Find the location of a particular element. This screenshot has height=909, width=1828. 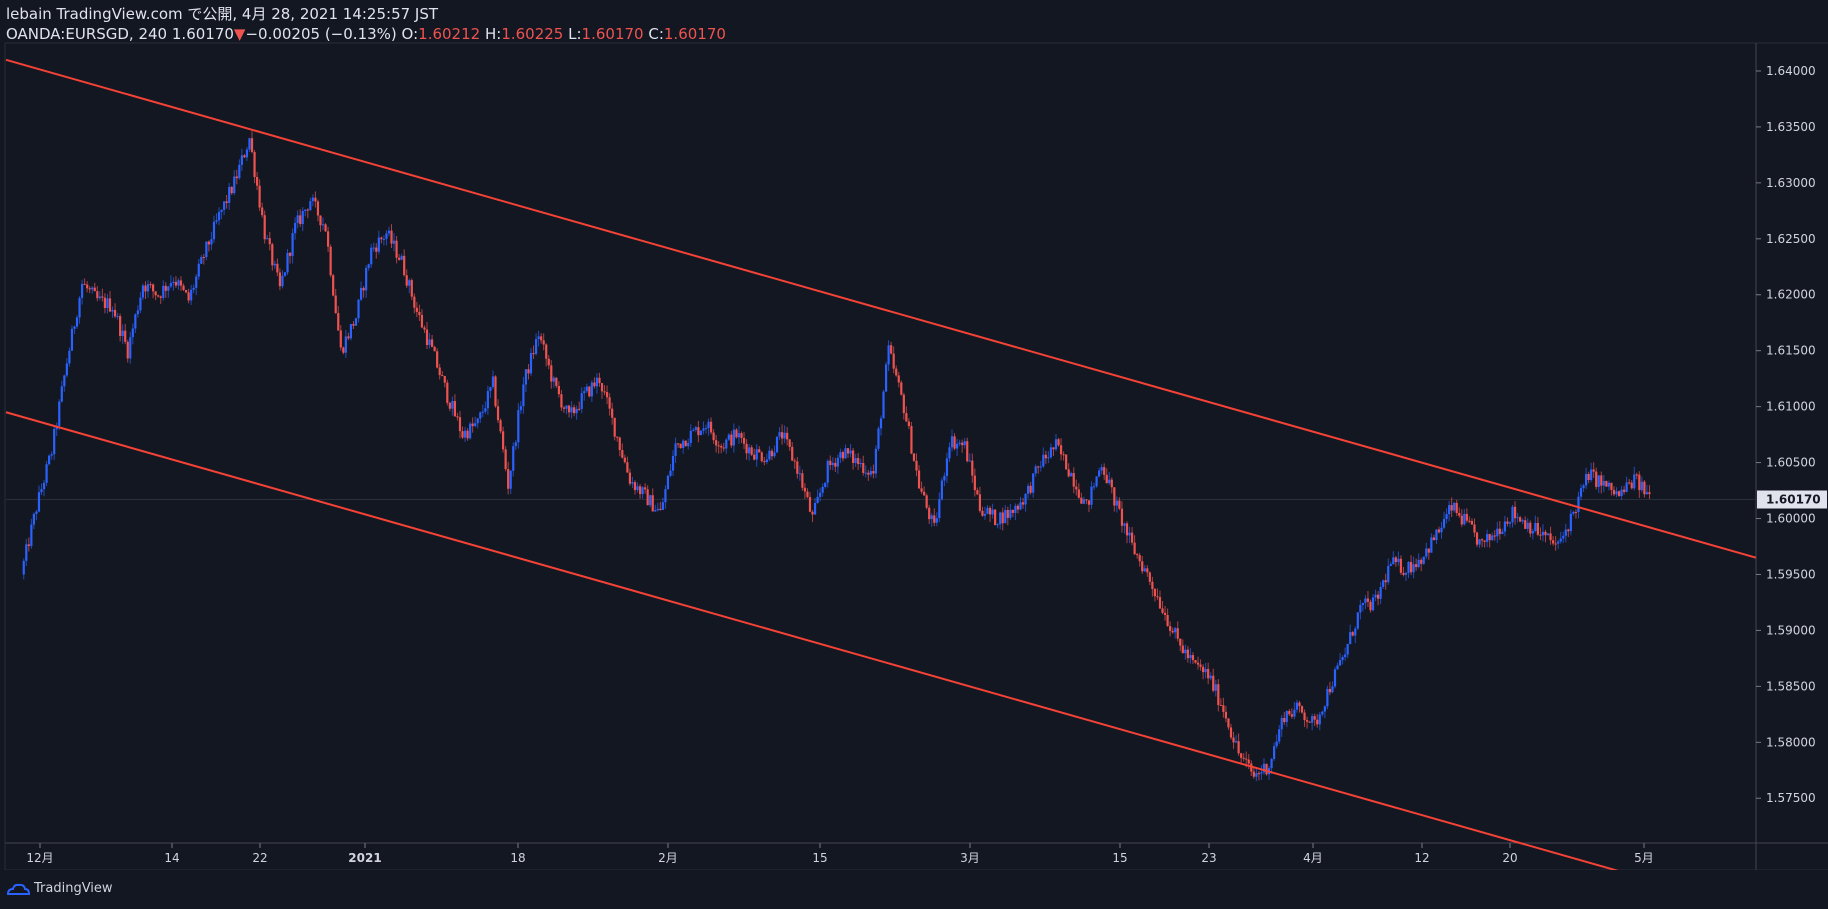

price-tick-label: 1.58500 is located at coordinates (1791, 686).